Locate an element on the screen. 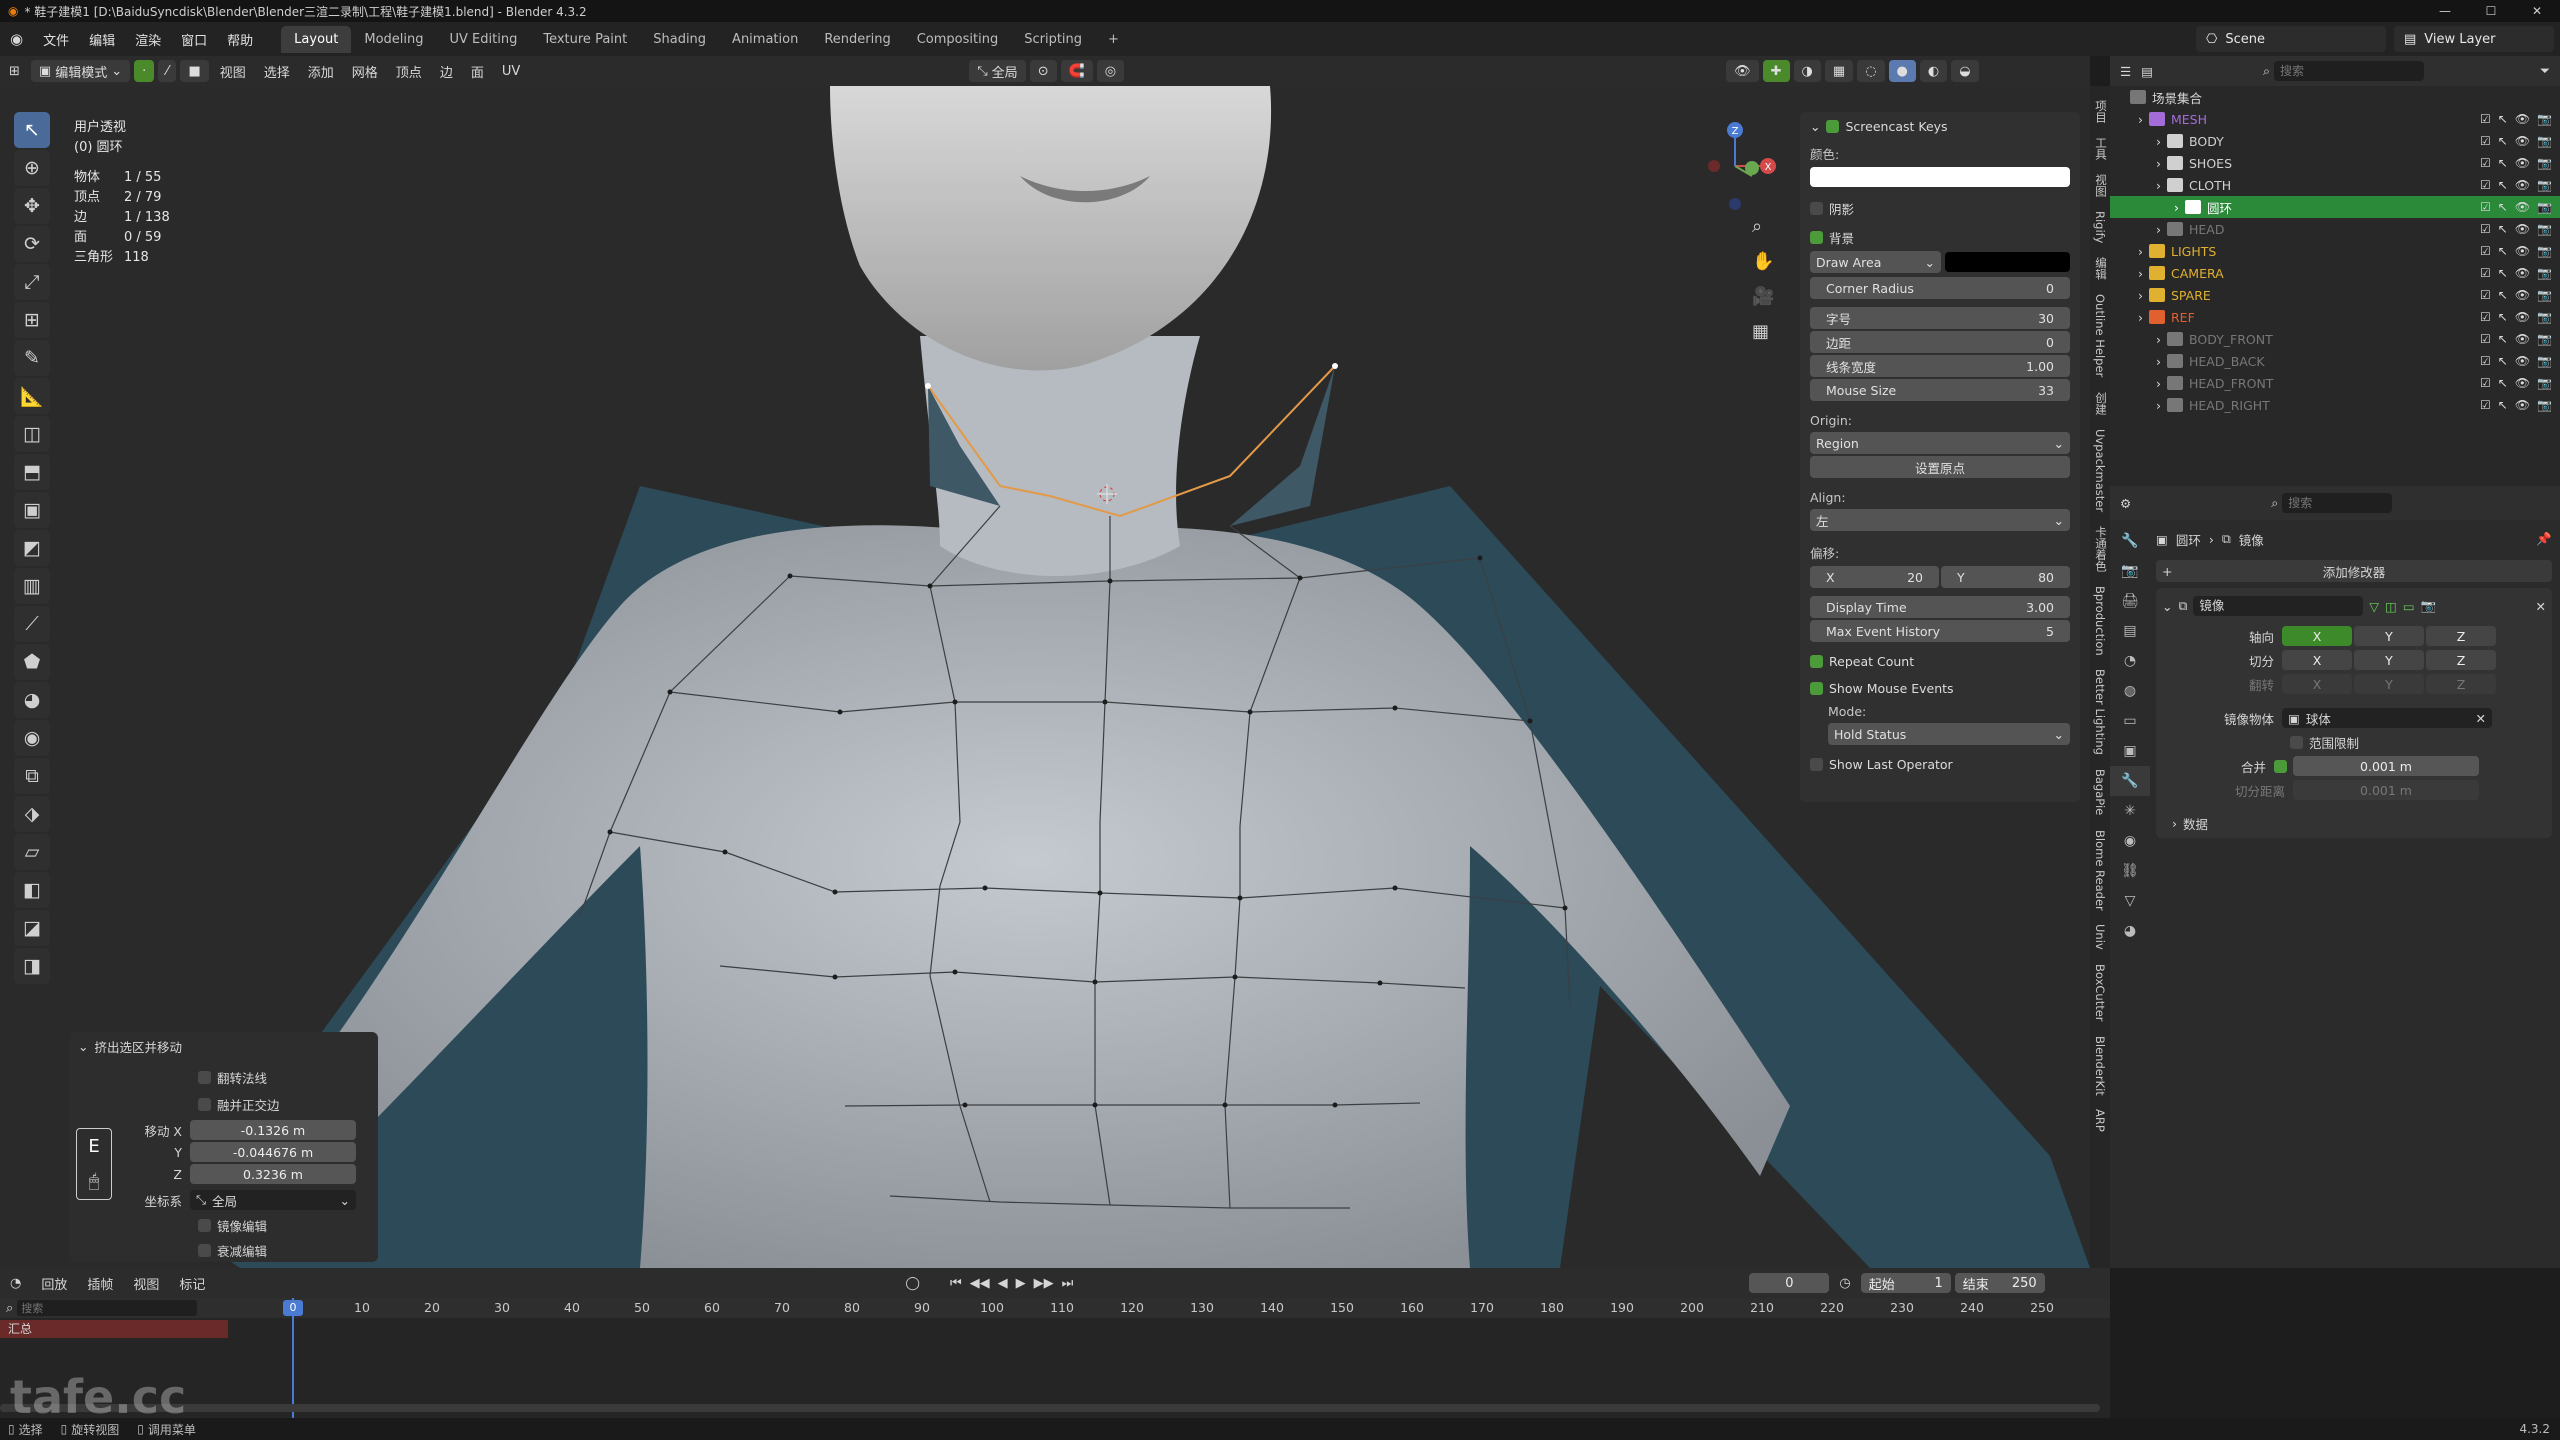  offset-y-field: Y 80 is located at coordinates (2005, 577).